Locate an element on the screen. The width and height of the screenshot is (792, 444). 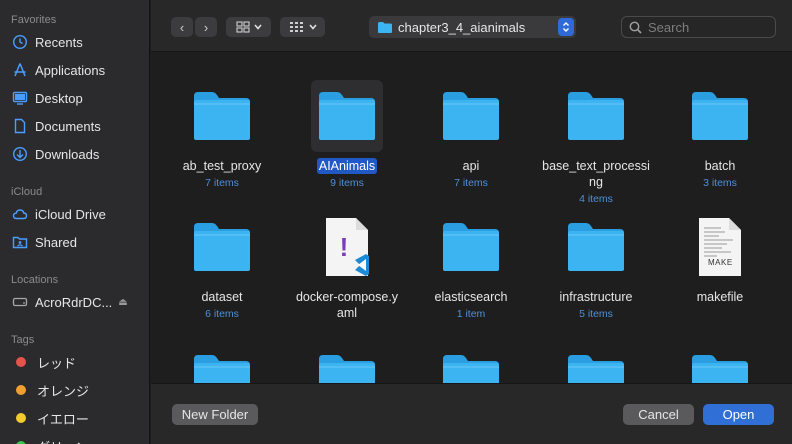
item-count: 5 items is located at coordinates (596, 314).